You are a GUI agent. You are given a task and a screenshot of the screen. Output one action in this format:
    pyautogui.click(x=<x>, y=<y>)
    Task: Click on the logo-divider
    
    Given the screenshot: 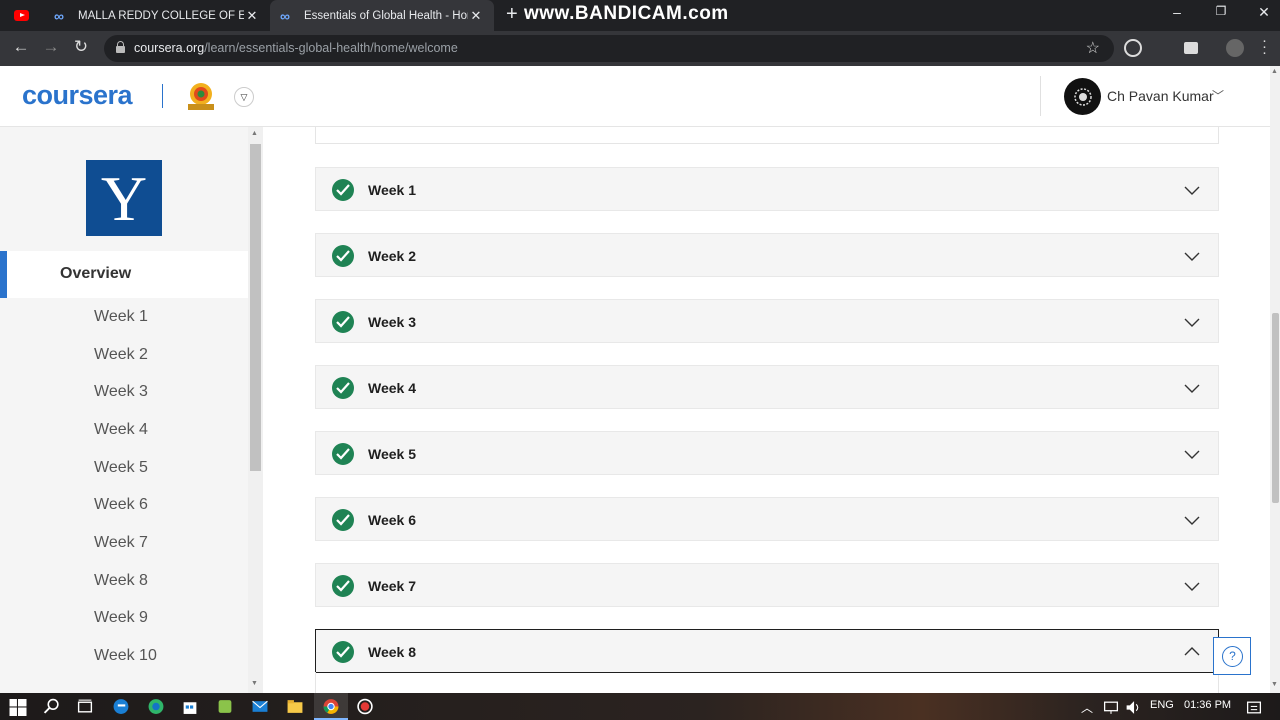 What is the action you would take?
    pyautogui.click(x=162, y=96)
    